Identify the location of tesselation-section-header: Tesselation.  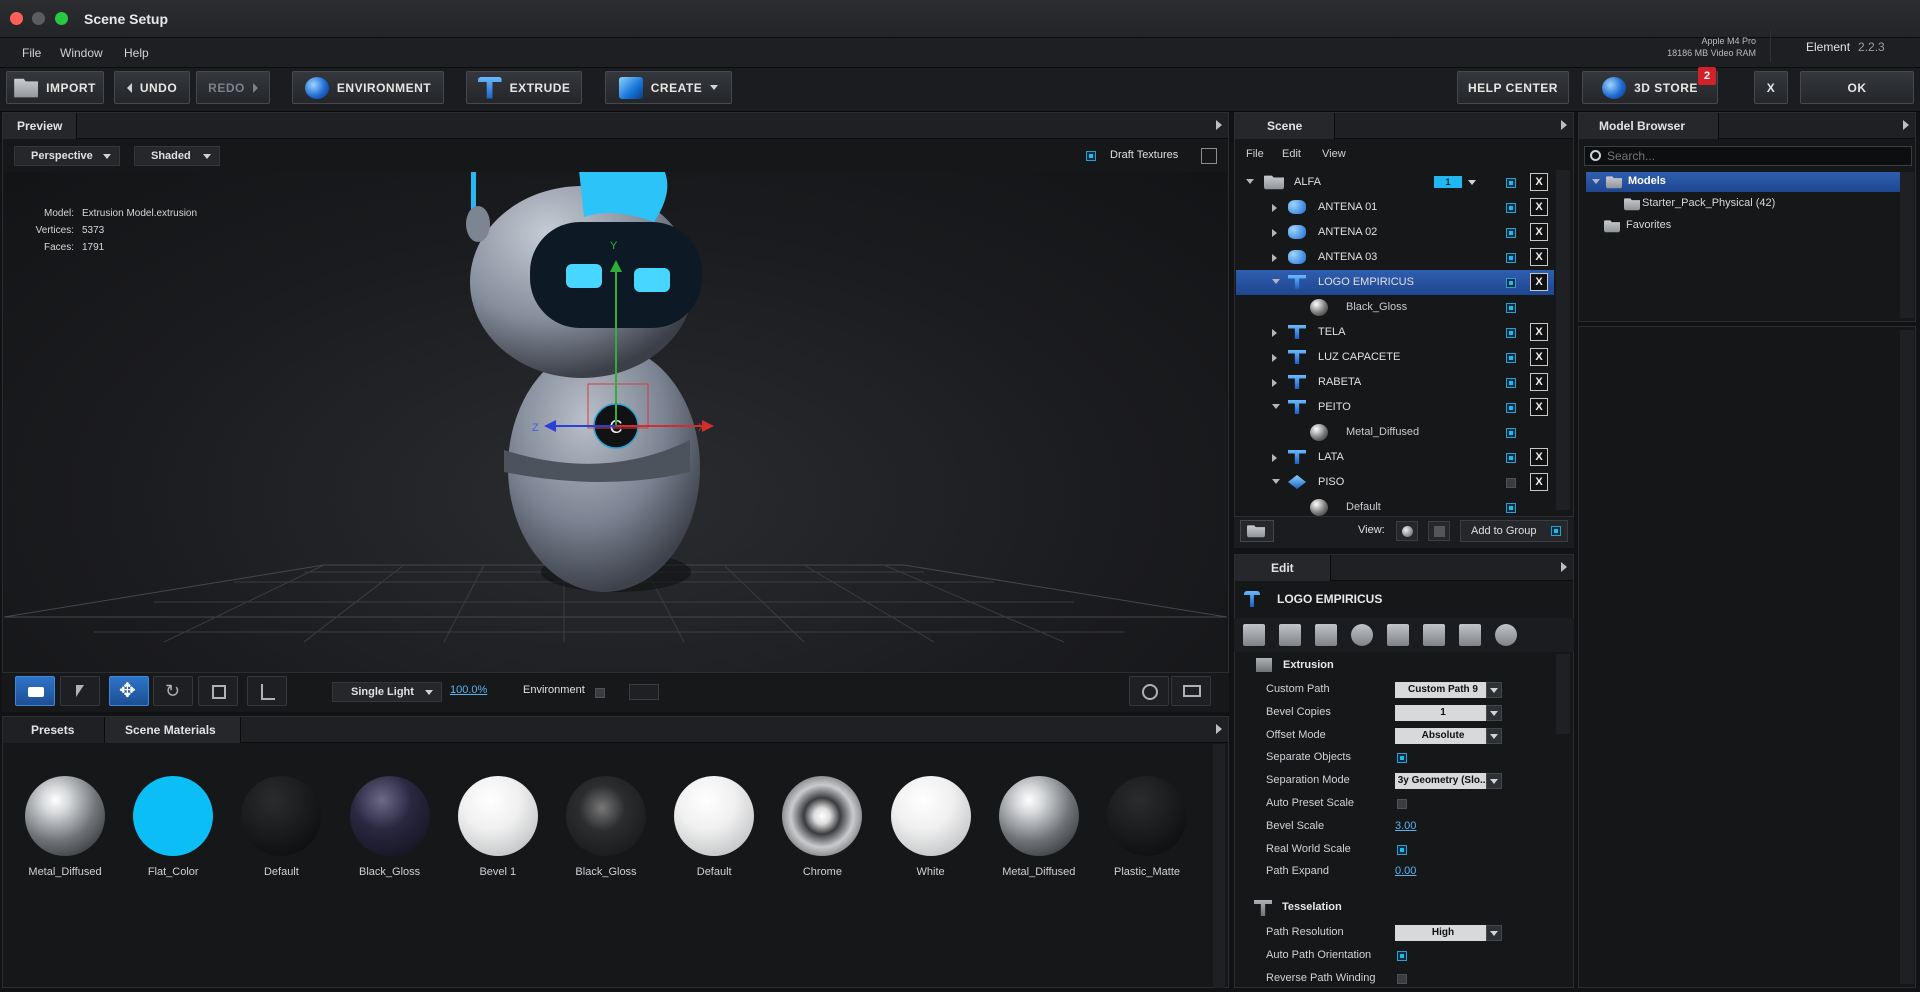
(1404, 908).